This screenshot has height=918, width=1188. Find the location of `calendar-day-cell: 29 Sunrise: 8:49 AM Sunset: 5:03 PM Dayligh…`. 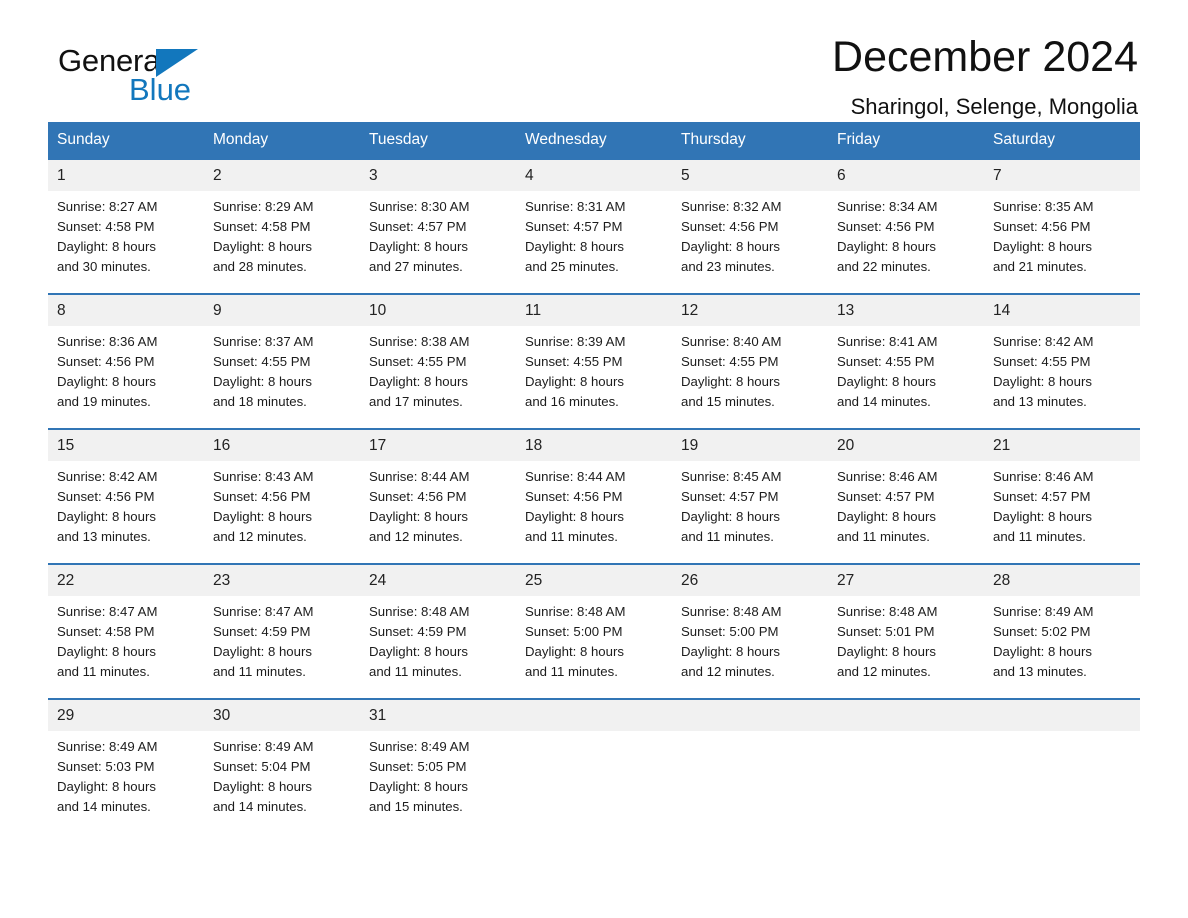

calendar-day-cell: 29 Sunrise: 8:49 AM Sunset: 5:03 PM Dayligh… is located at coordinates (126, 758).